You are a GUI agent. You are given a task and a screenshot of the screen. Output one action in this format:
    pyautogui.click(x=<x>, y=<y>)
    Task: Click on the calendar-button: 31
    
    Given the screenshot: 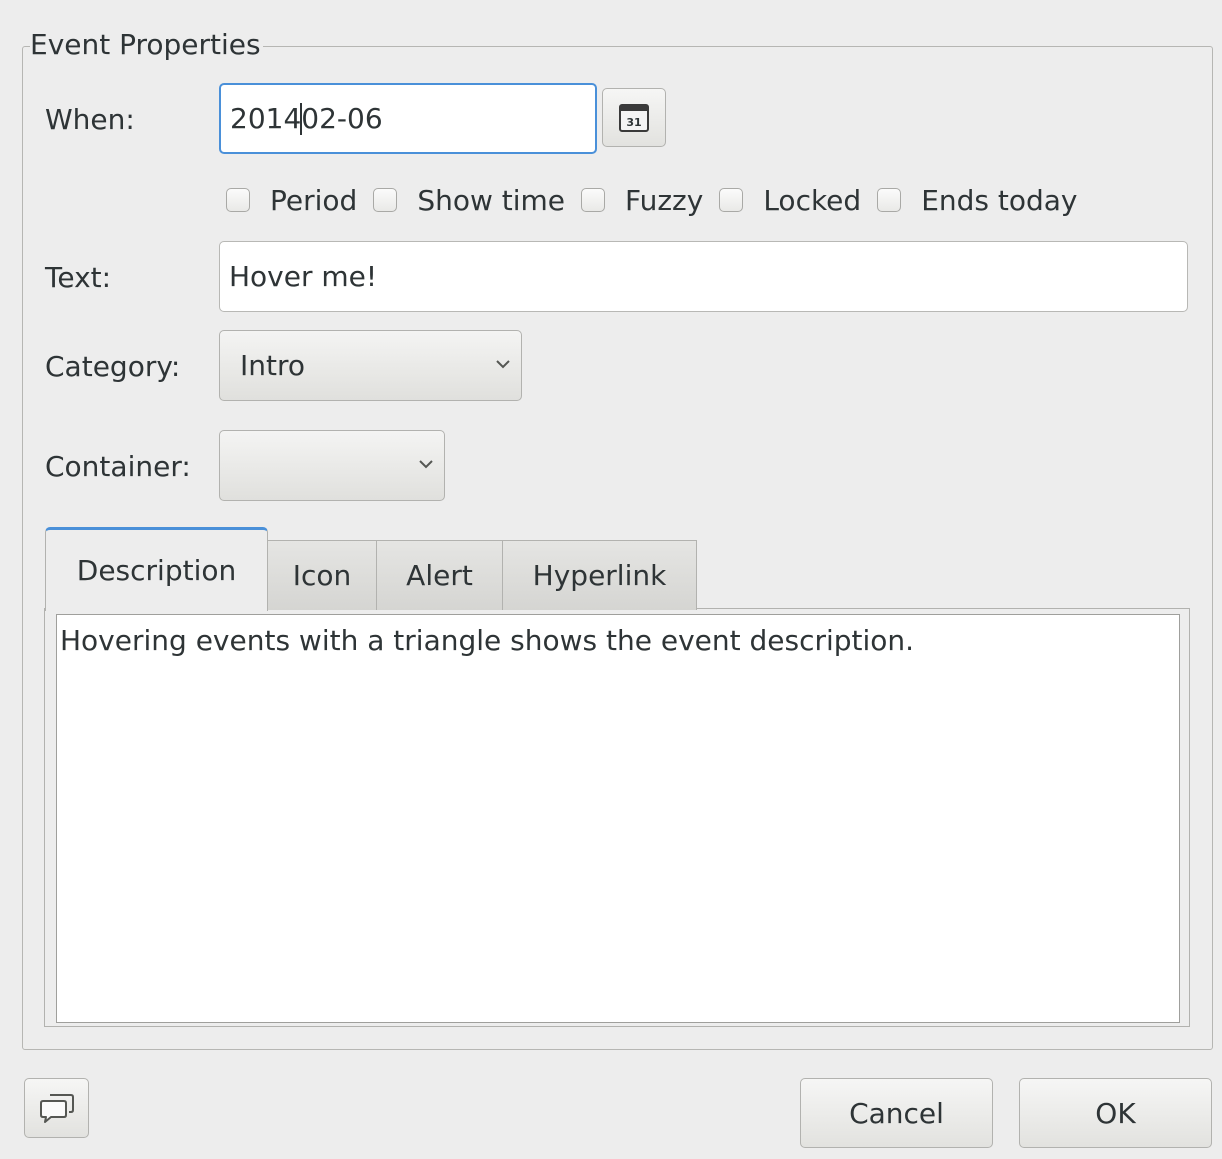 What is the action you would take?
    pyautogui.click(x=634, y=117)
    